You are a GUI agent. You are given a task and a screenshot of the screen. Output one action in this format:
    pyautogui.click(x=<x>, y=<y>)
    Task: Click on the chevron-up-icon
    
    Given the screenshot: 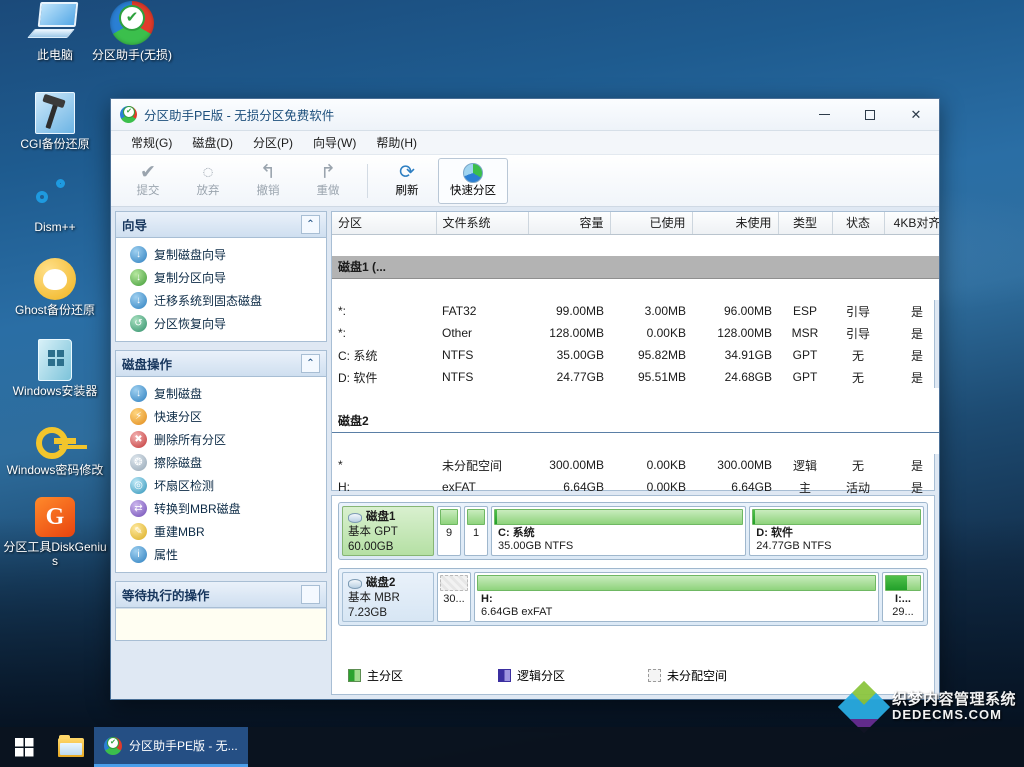 What is the action you would take?
    pyautogui.click(x=310, y=594)
    